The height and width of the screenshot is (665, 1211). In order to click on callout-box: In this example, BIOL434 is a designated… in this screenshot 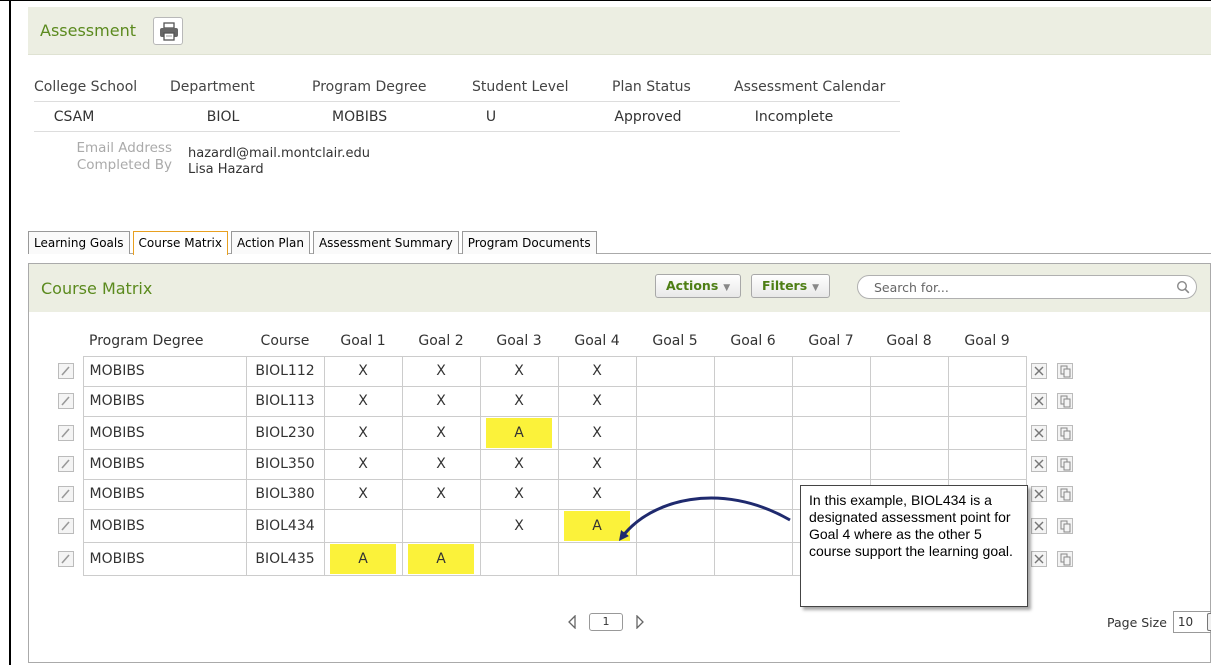, I will do `click(914, 546)`.